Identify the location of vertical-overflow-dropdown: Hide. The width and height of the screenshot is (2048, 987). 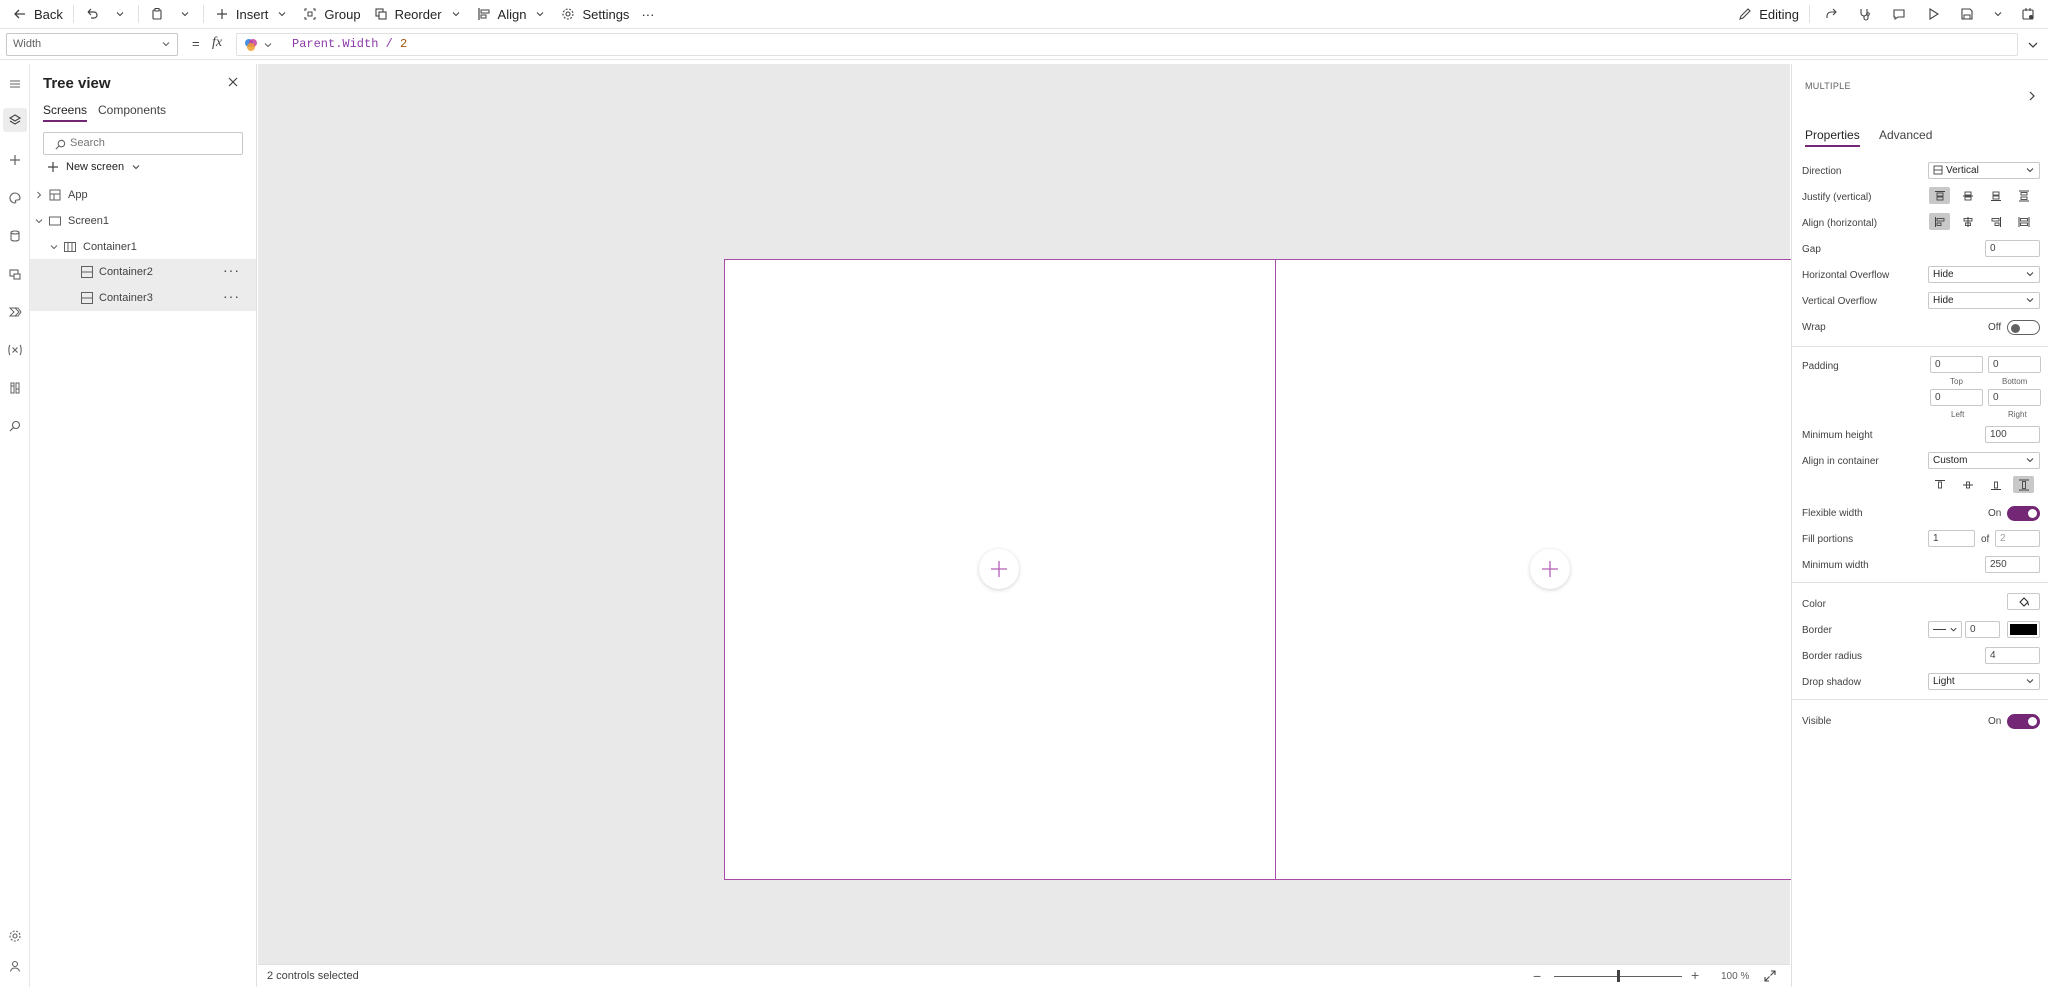
(1984, 300).